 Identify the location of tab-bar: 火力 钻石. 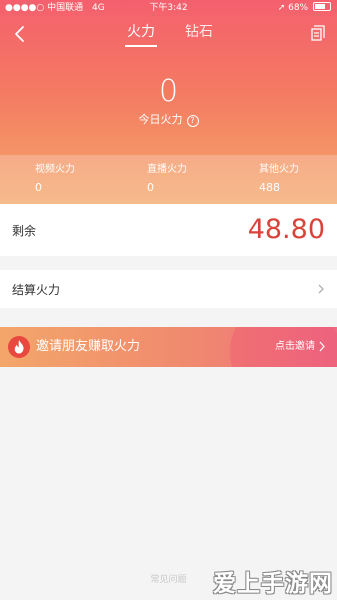
(168, 34).